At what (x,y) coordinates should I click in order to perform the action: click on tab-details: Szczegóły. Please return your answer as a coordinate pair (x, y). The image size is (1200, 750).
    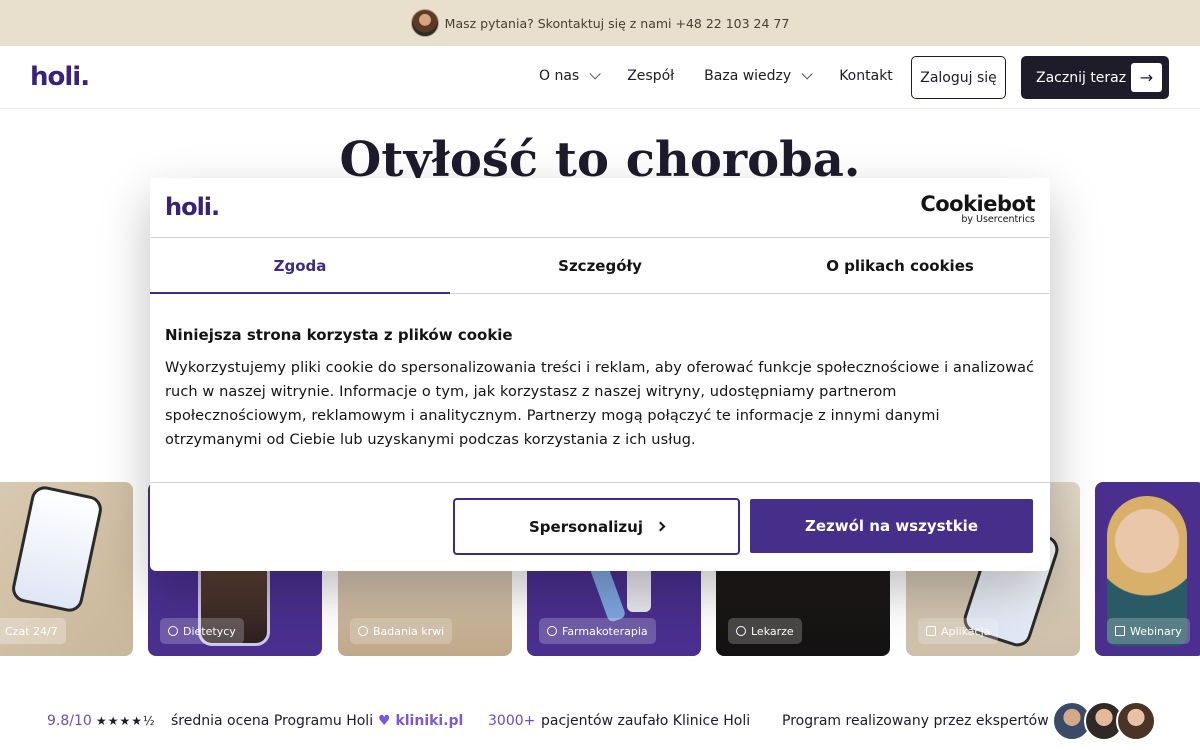
    Looking at the image, I should click on (600, 265).